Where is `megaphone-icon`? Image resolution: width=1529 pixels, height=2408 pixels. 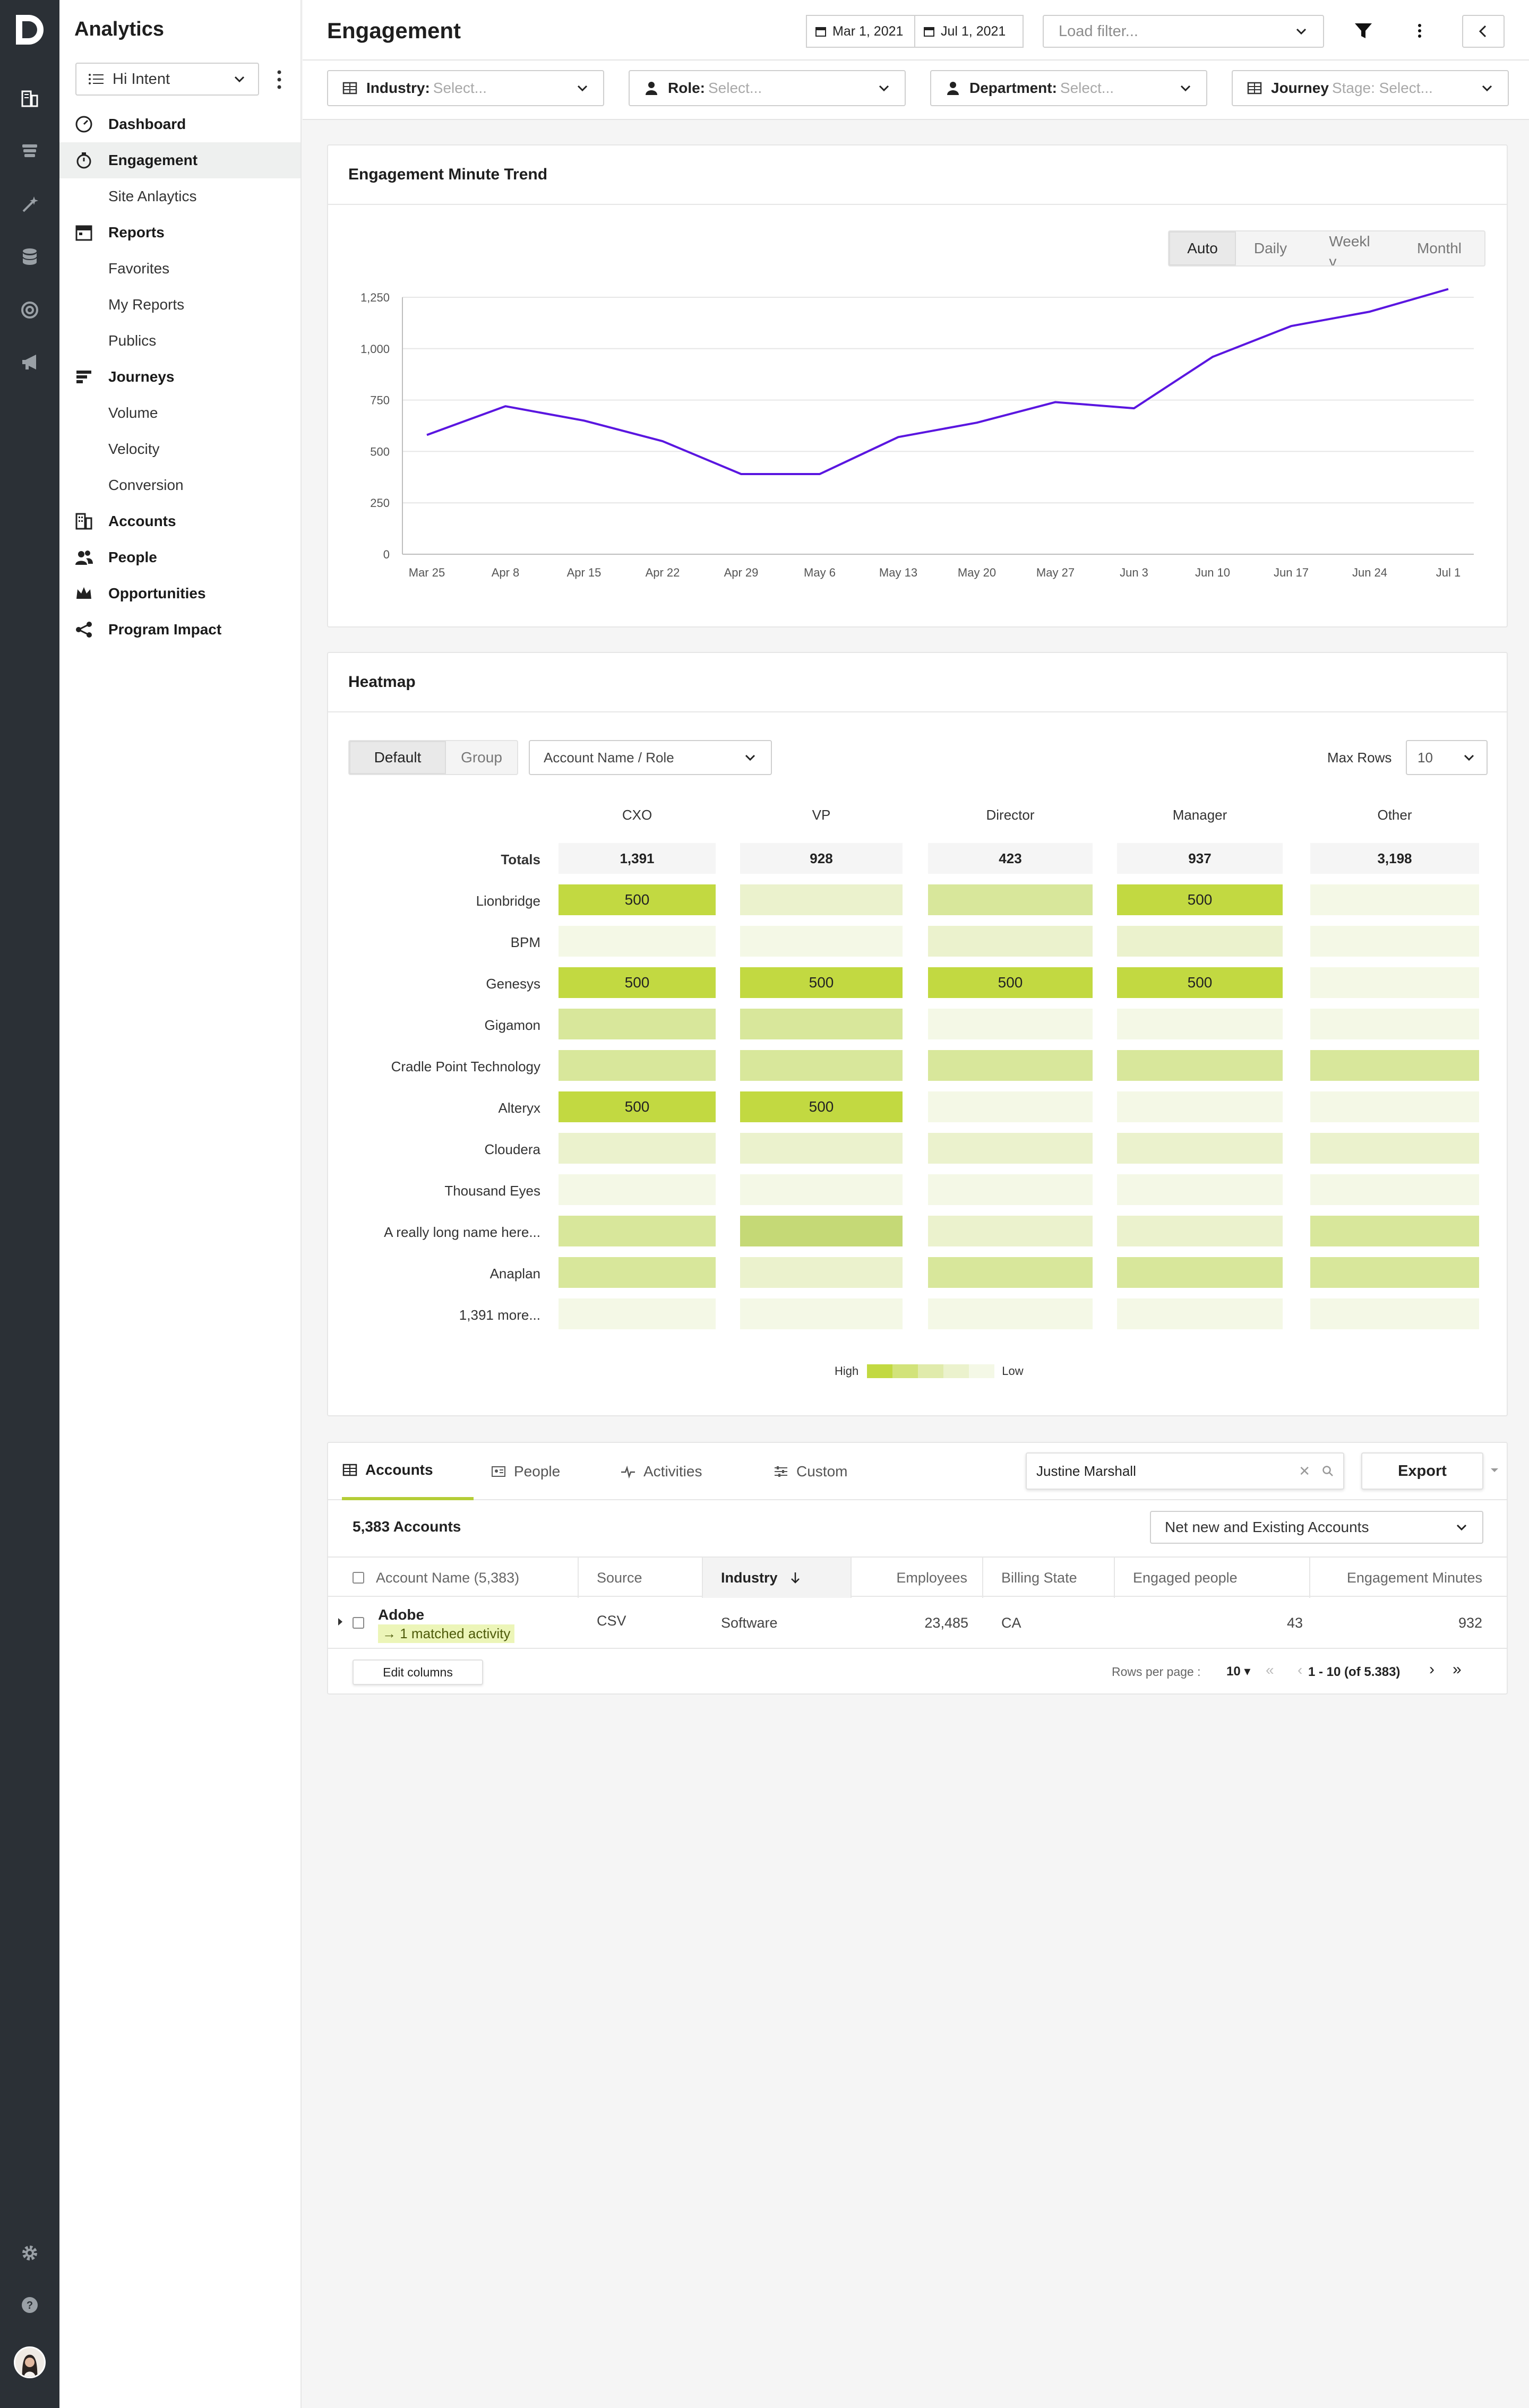 megaphone-icon is located at coordinates (29, 362).